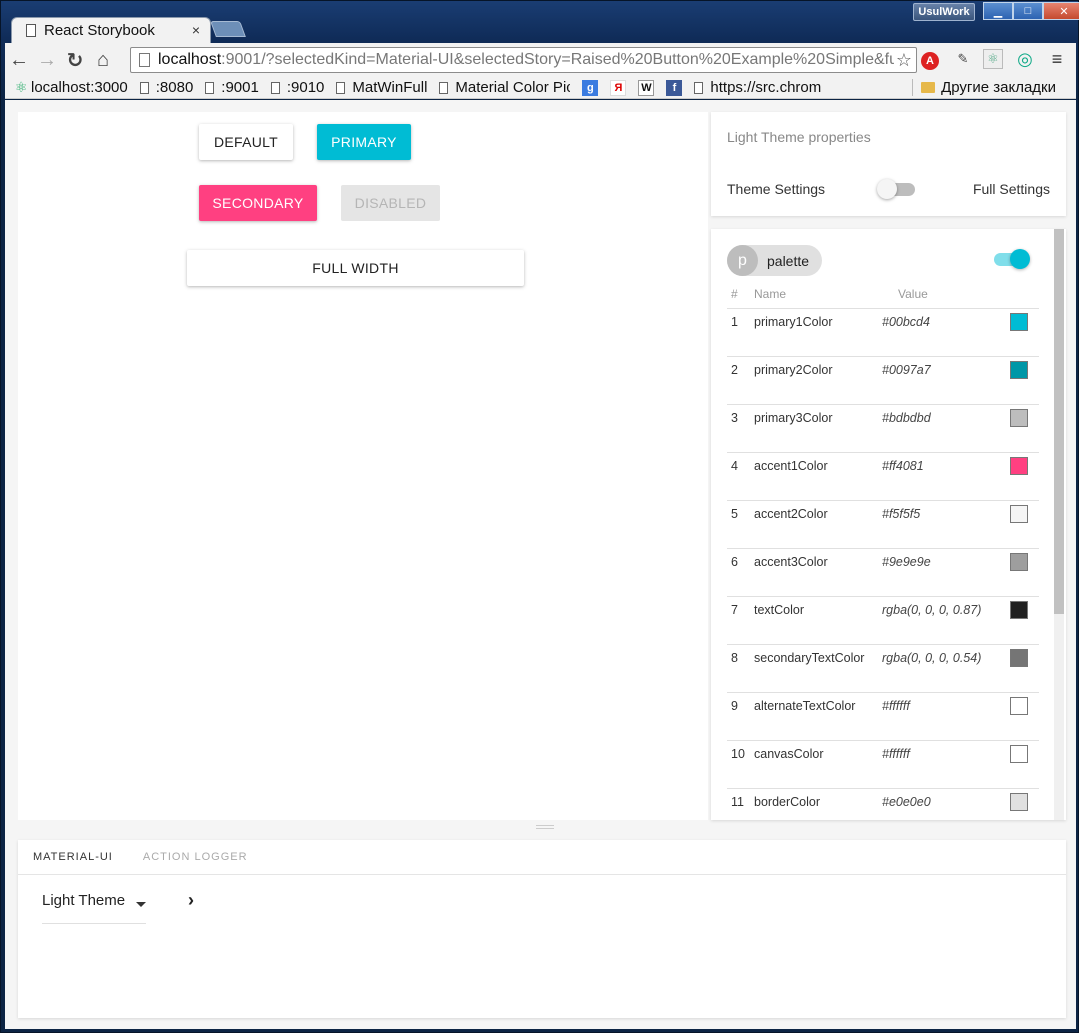 The image size is (1079, 1033). I want to click on folder-icon, so click(928, 87).